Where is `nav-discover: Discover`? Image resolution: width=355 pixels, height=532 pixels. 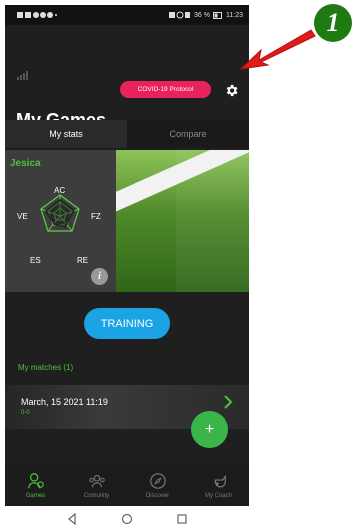 nav-discover: Discover is located at coordinates (157, 485).